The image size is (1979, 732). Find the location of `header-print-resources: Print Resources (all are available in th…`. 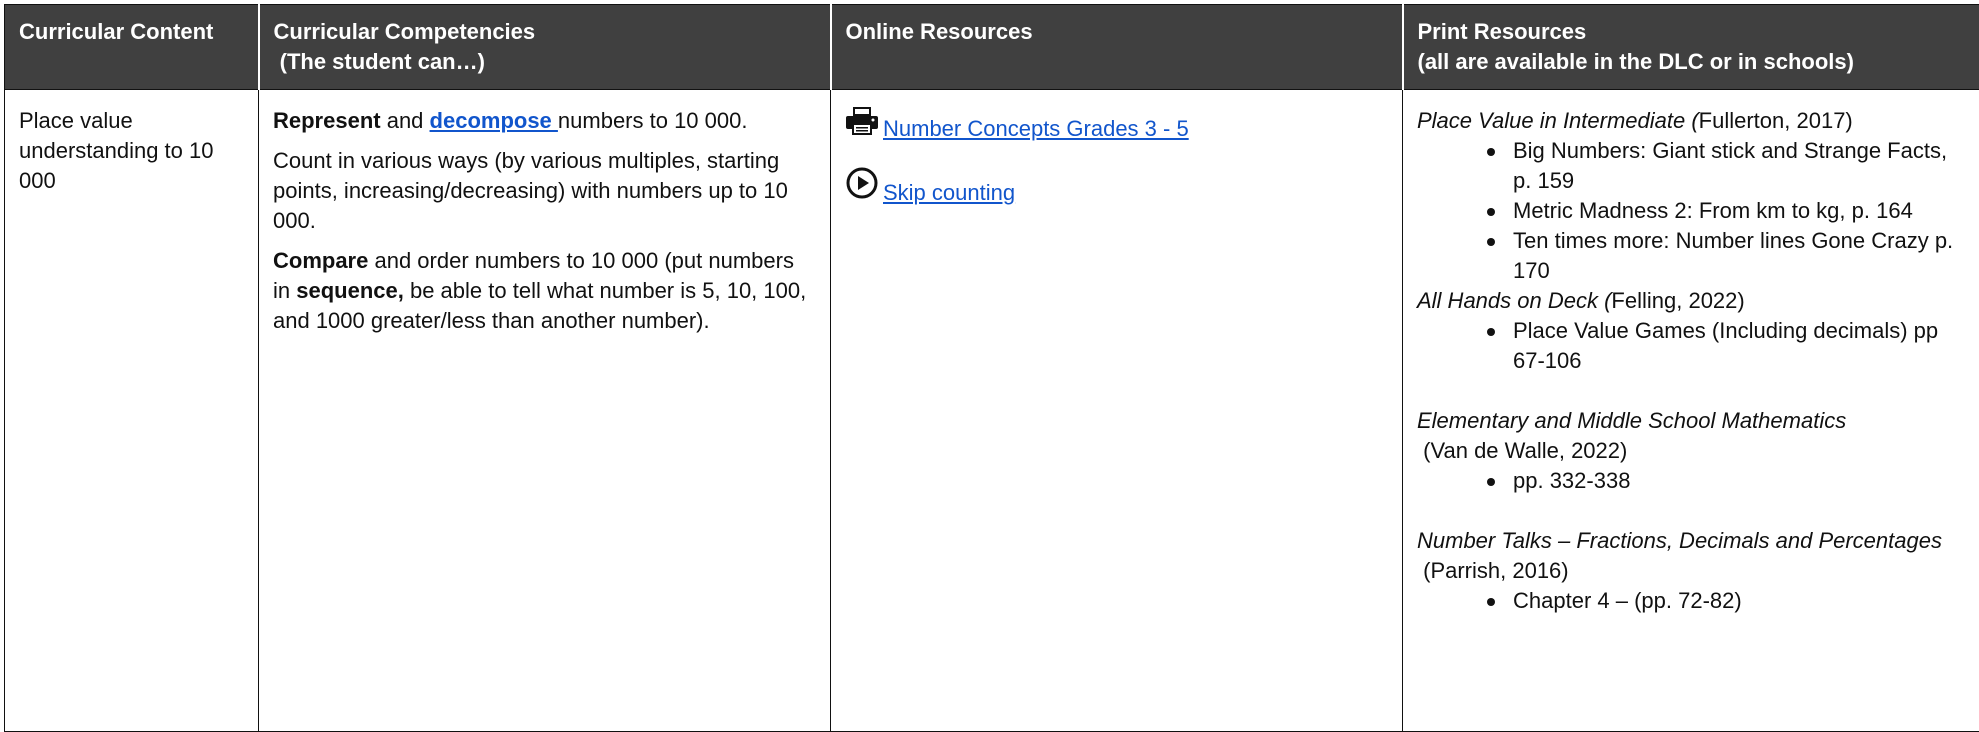

header-print-resources: Print Resources (all are available in th… is located at coordinates (1690, 47).